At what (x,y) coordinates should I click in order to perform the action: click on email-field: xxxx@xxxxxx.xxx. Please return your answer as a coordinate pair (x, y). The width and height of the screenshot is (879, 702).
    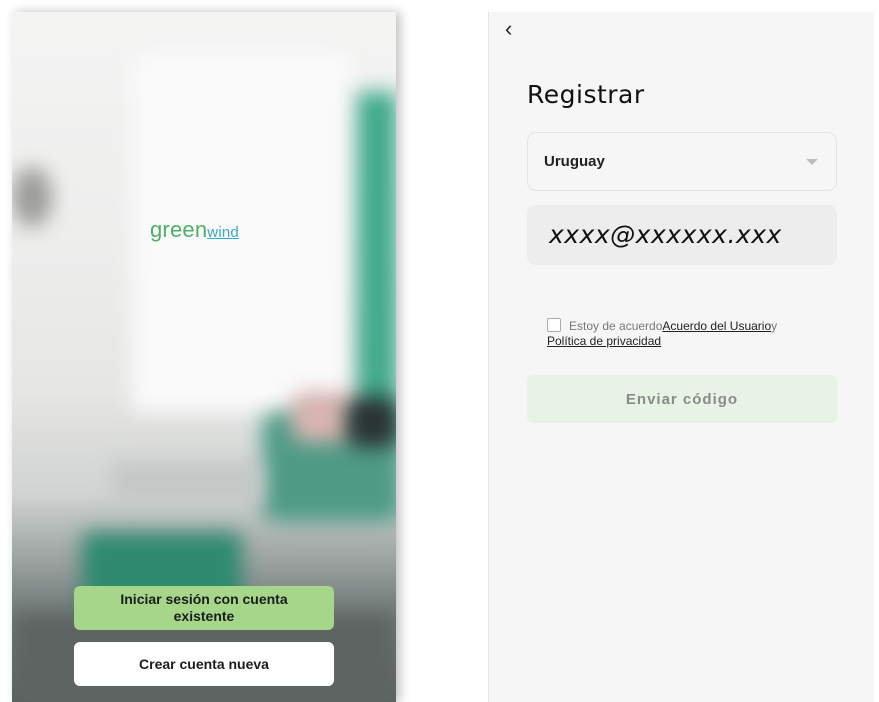
    Looking at the image, I should click on (682, 235).